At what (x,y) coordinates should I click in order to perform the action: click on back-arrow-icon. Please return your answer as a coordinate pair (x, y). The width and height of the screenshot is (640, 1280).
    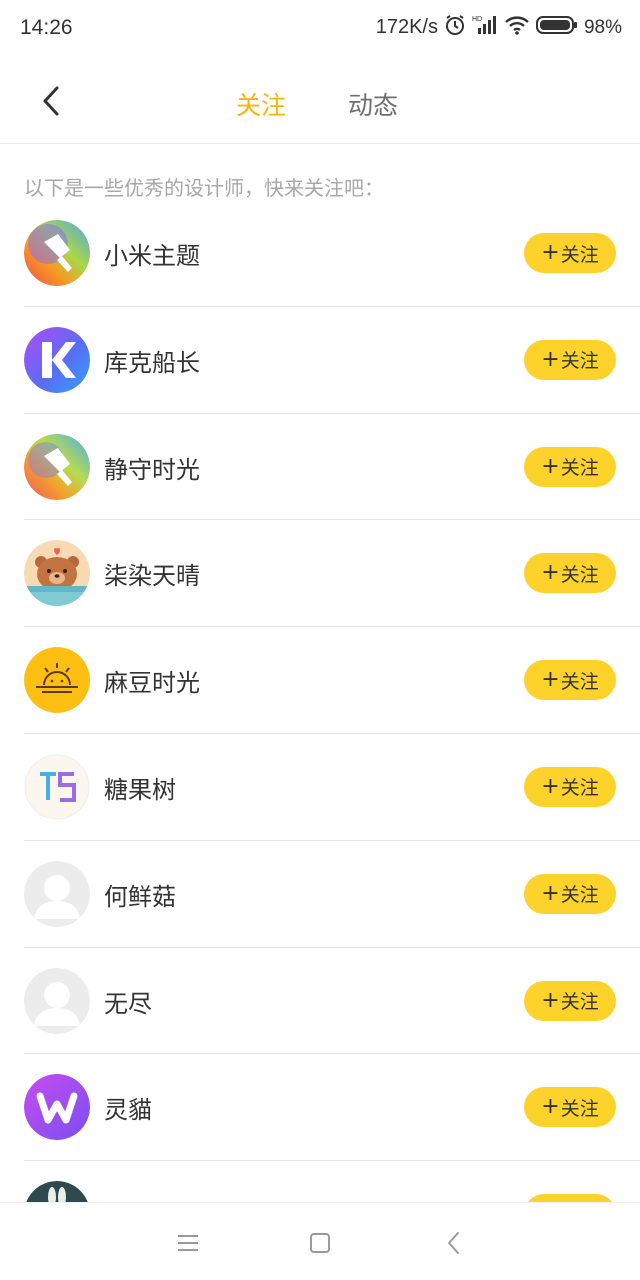
    Looking at the image, I should click on (453, 1243).